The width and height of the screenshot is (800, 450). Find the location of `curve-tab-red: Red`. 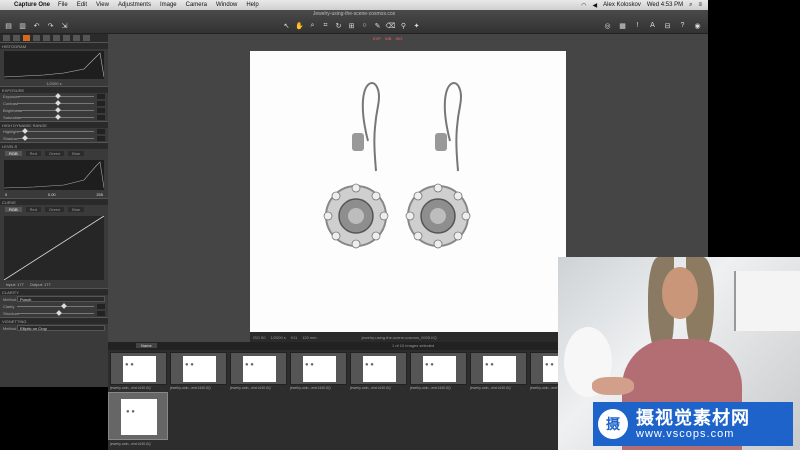

curve-tab-red: Red is located at coordinates (33, 209).